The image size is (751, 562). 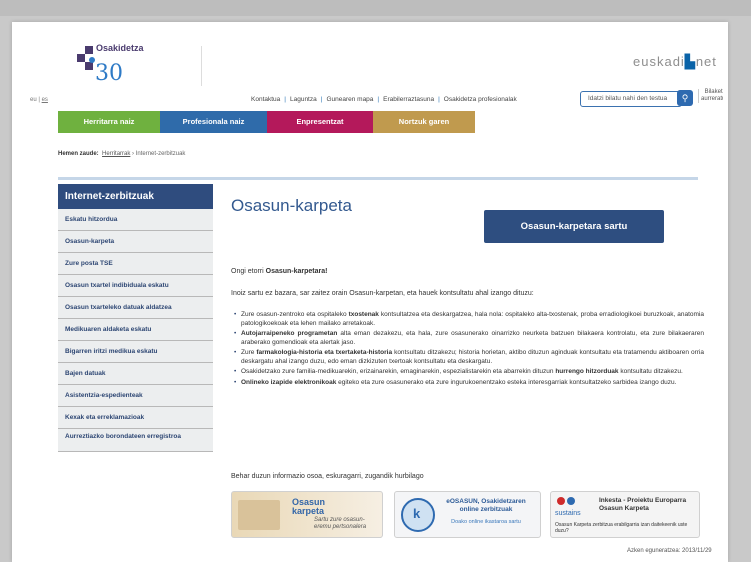 I want to click on search-input: Idatzi bilatu nahi den testua, so click(x=631, y=99).